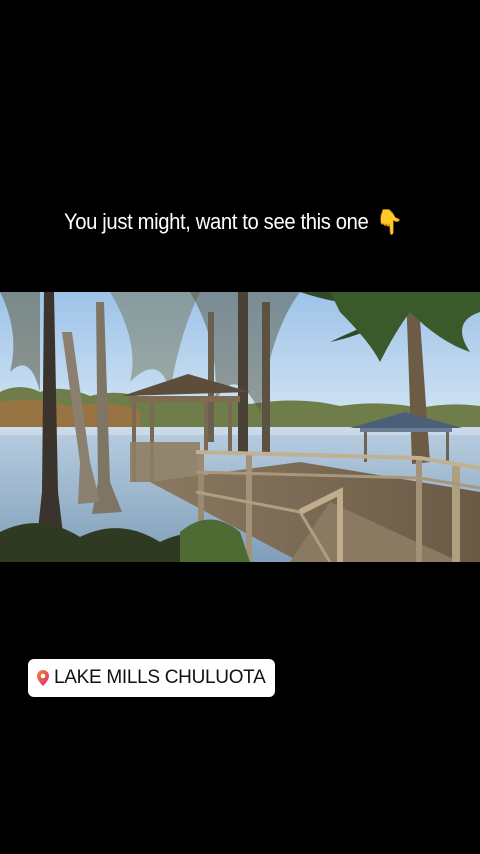 The width and height of the screenshot is (480, 854). I want to click on location-pin-icon, so click(43, 678).